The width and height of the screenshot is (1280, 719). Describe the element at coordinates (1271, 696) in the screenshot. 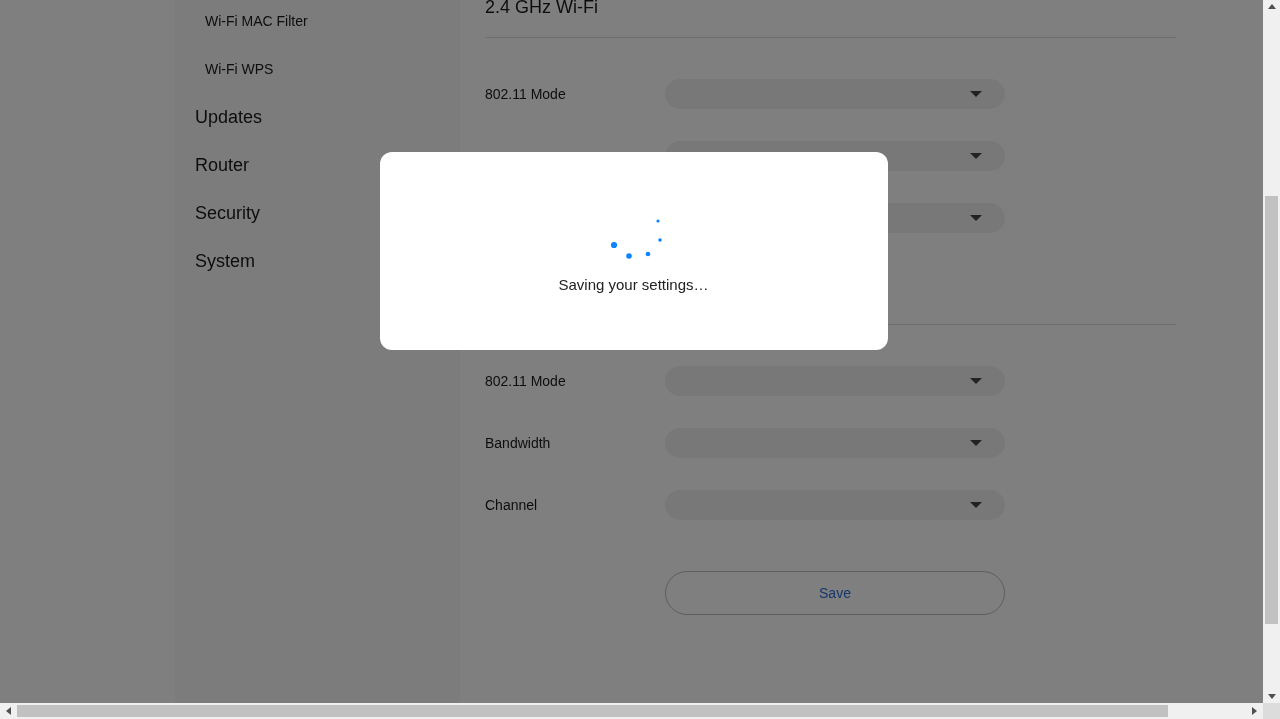

I see `scroll-down-arrow-icon` at that location.